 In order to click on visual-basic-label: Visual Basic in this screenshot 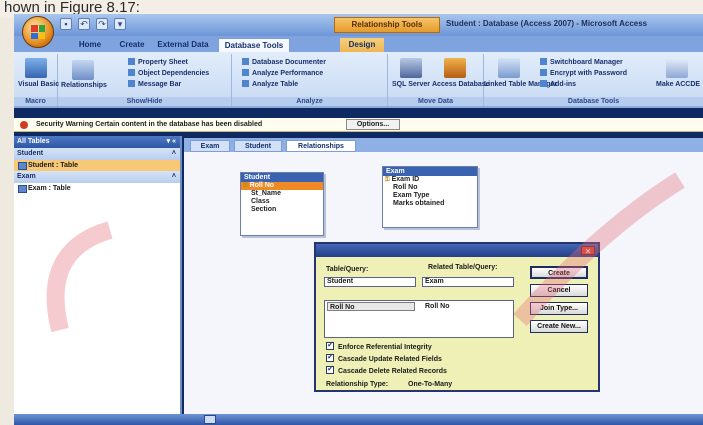, I will do `click(38, 84)`.